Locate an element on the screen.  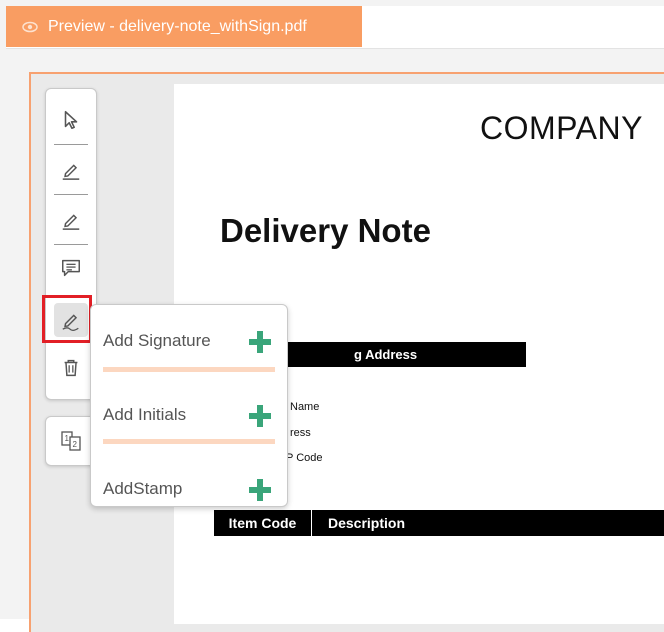
delete-tool is located at coordinates (71, 368).